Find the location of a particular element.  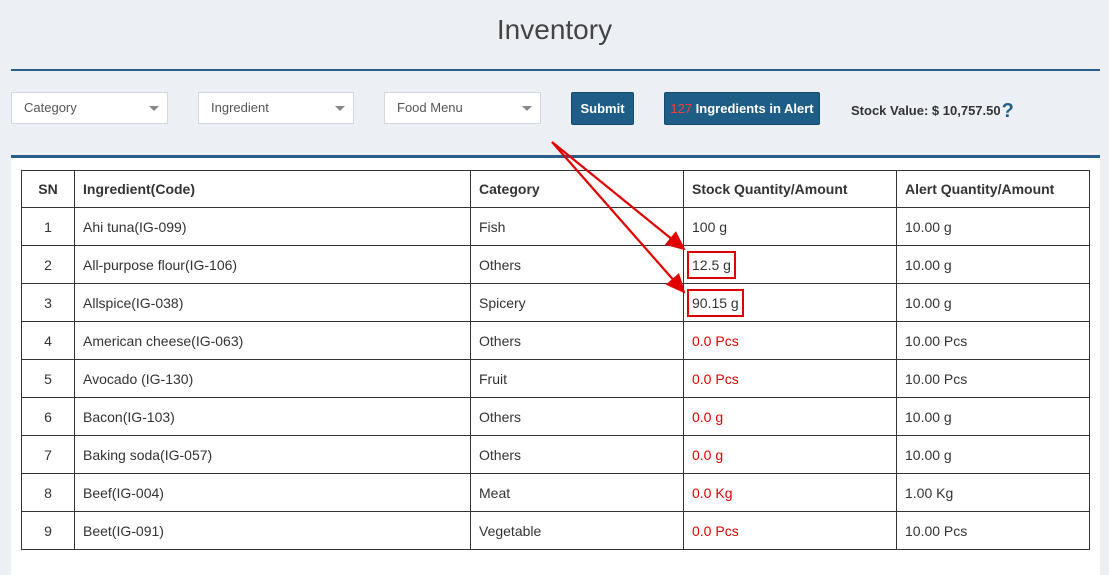

sn-cell: 9 is located at coordinates (48, 530).